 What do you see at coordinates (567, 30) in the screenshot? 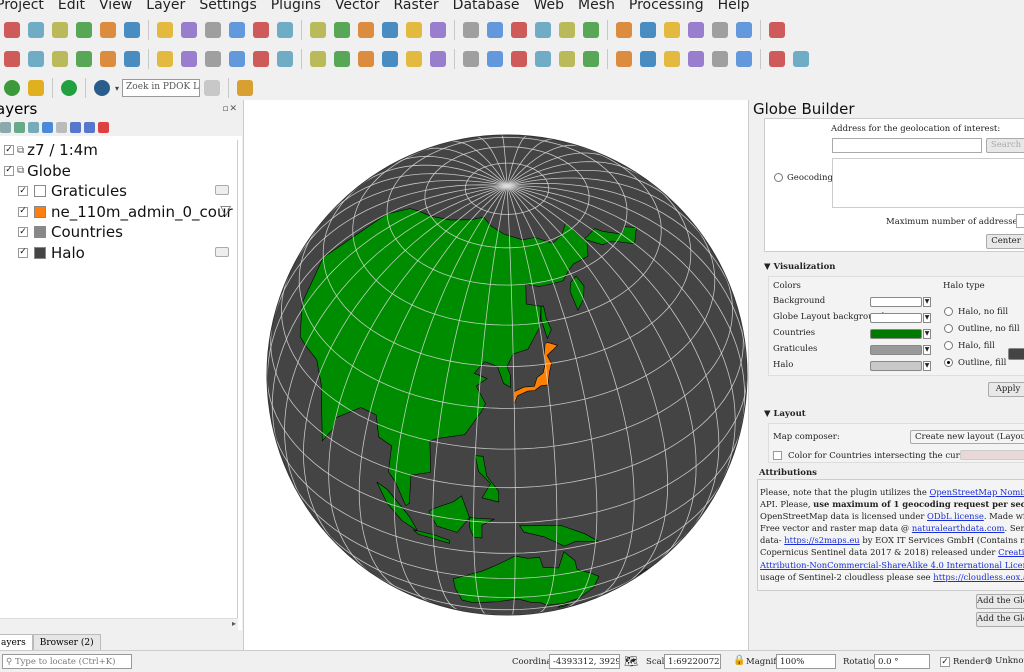
I see `deselect-icon` at bounding box center [567, 30].